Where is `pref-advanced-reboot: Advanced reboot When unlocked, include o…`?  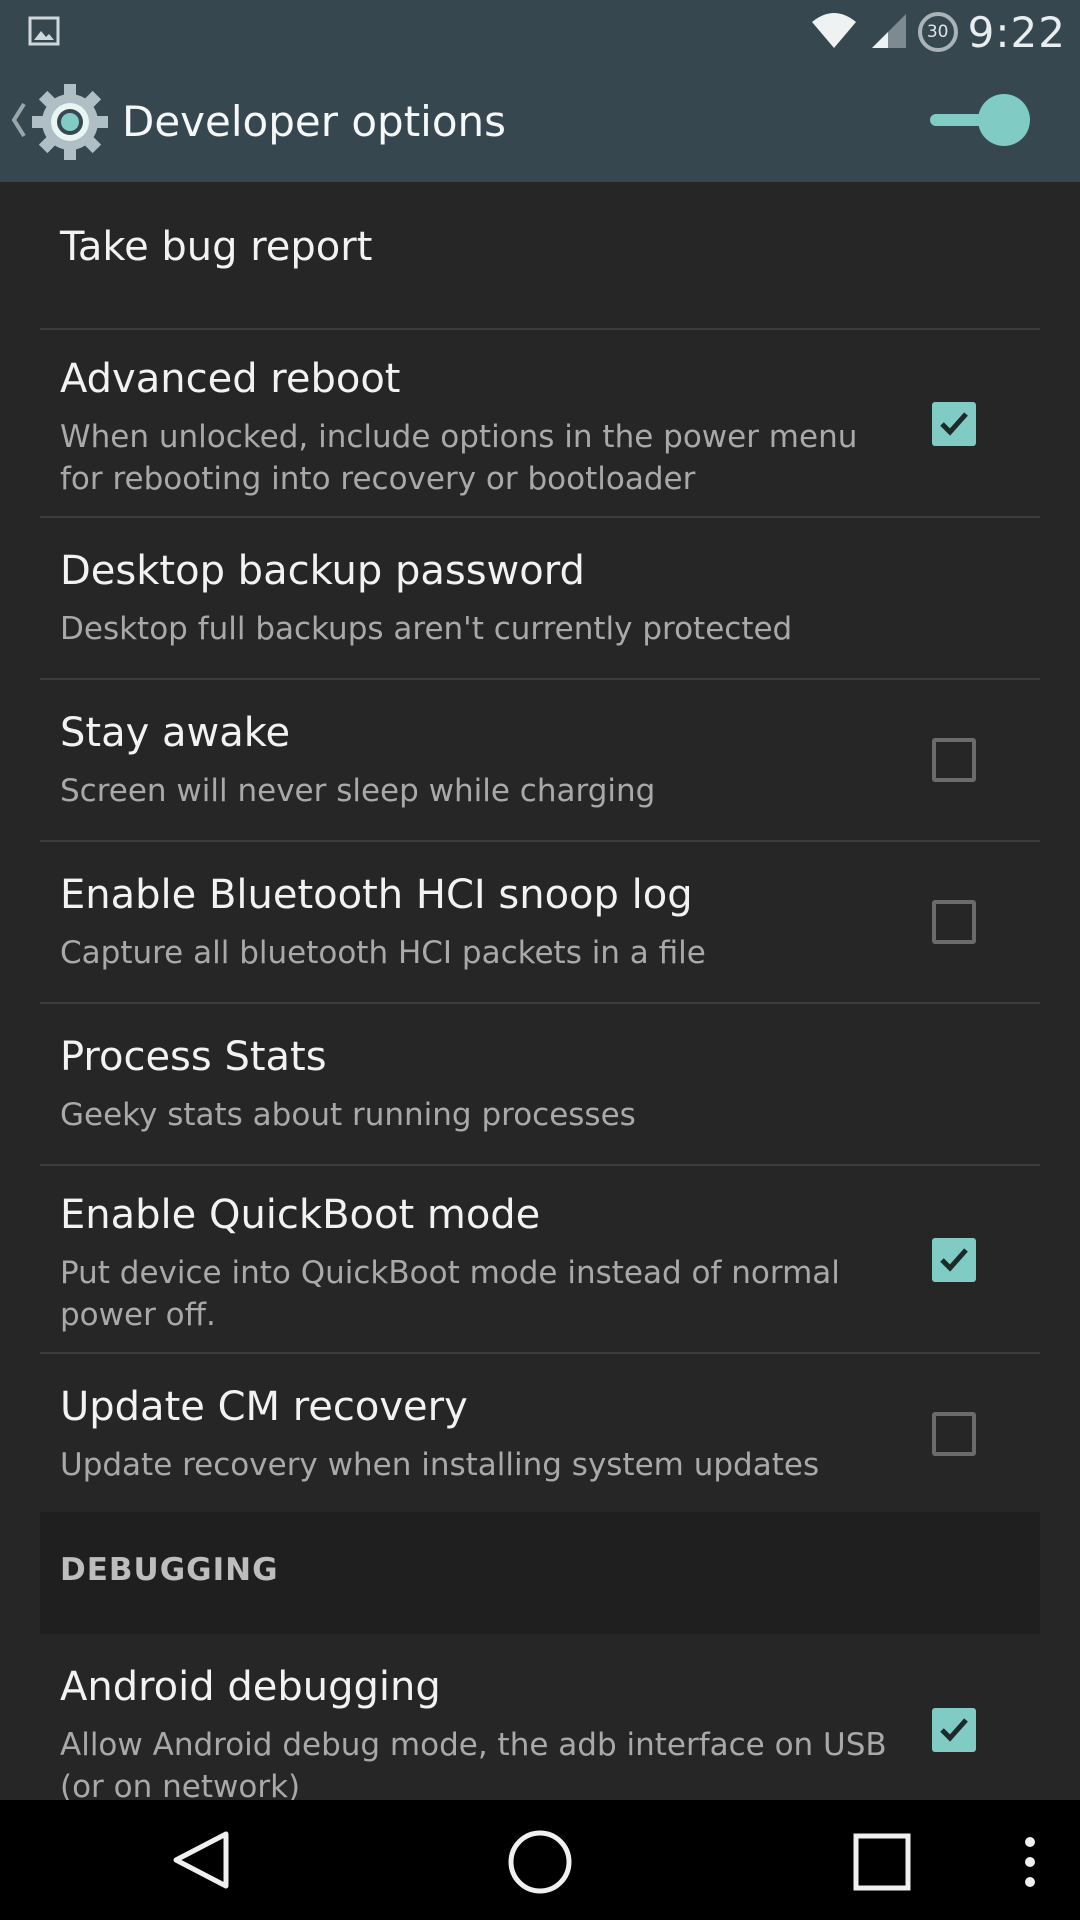
pref-advanced-reboot: Advanced reboot When unlocked, include o… is located at coordinates (540, 424).